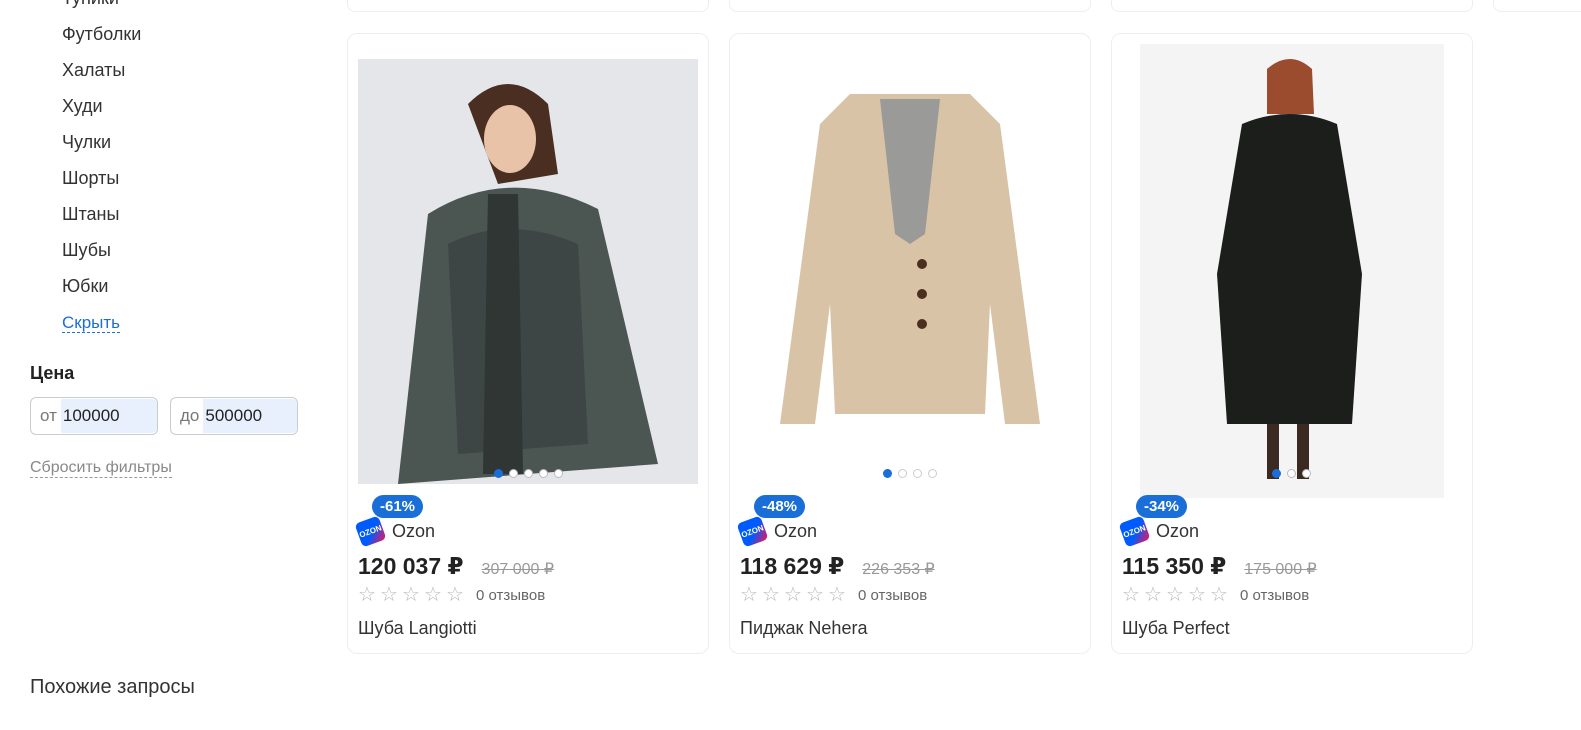 The height and width of the screenshot is (730, 1581). What do you see at coordinates (101, 34) in the screenshot?
I see `category-item: Футболки` at bounding box center [101, 34].